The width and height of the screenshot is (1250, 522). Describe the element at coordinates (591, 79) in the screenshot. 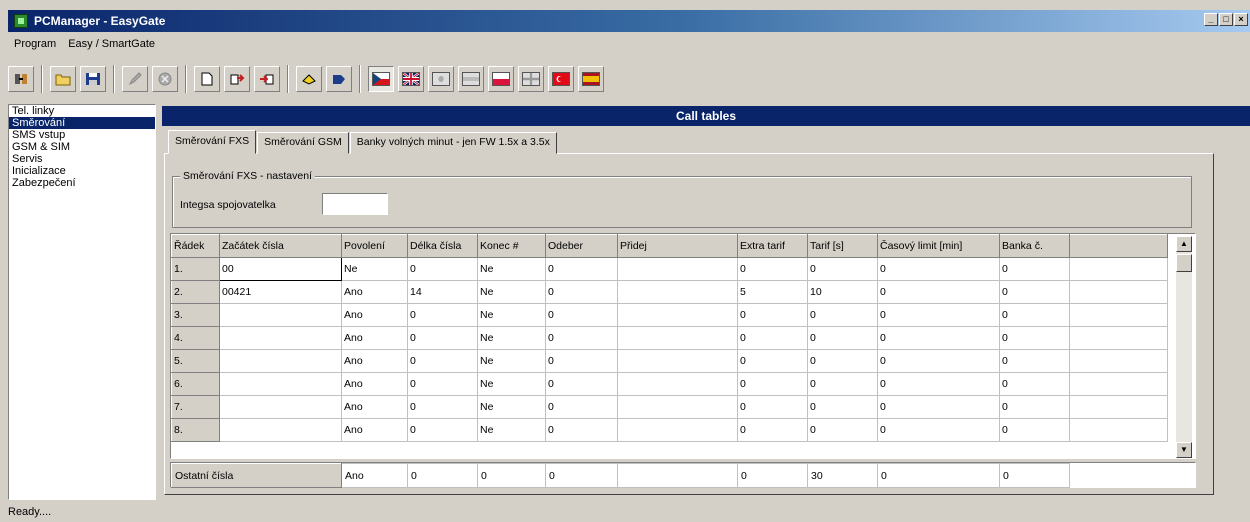

I see `flag-spain-button` at that location.